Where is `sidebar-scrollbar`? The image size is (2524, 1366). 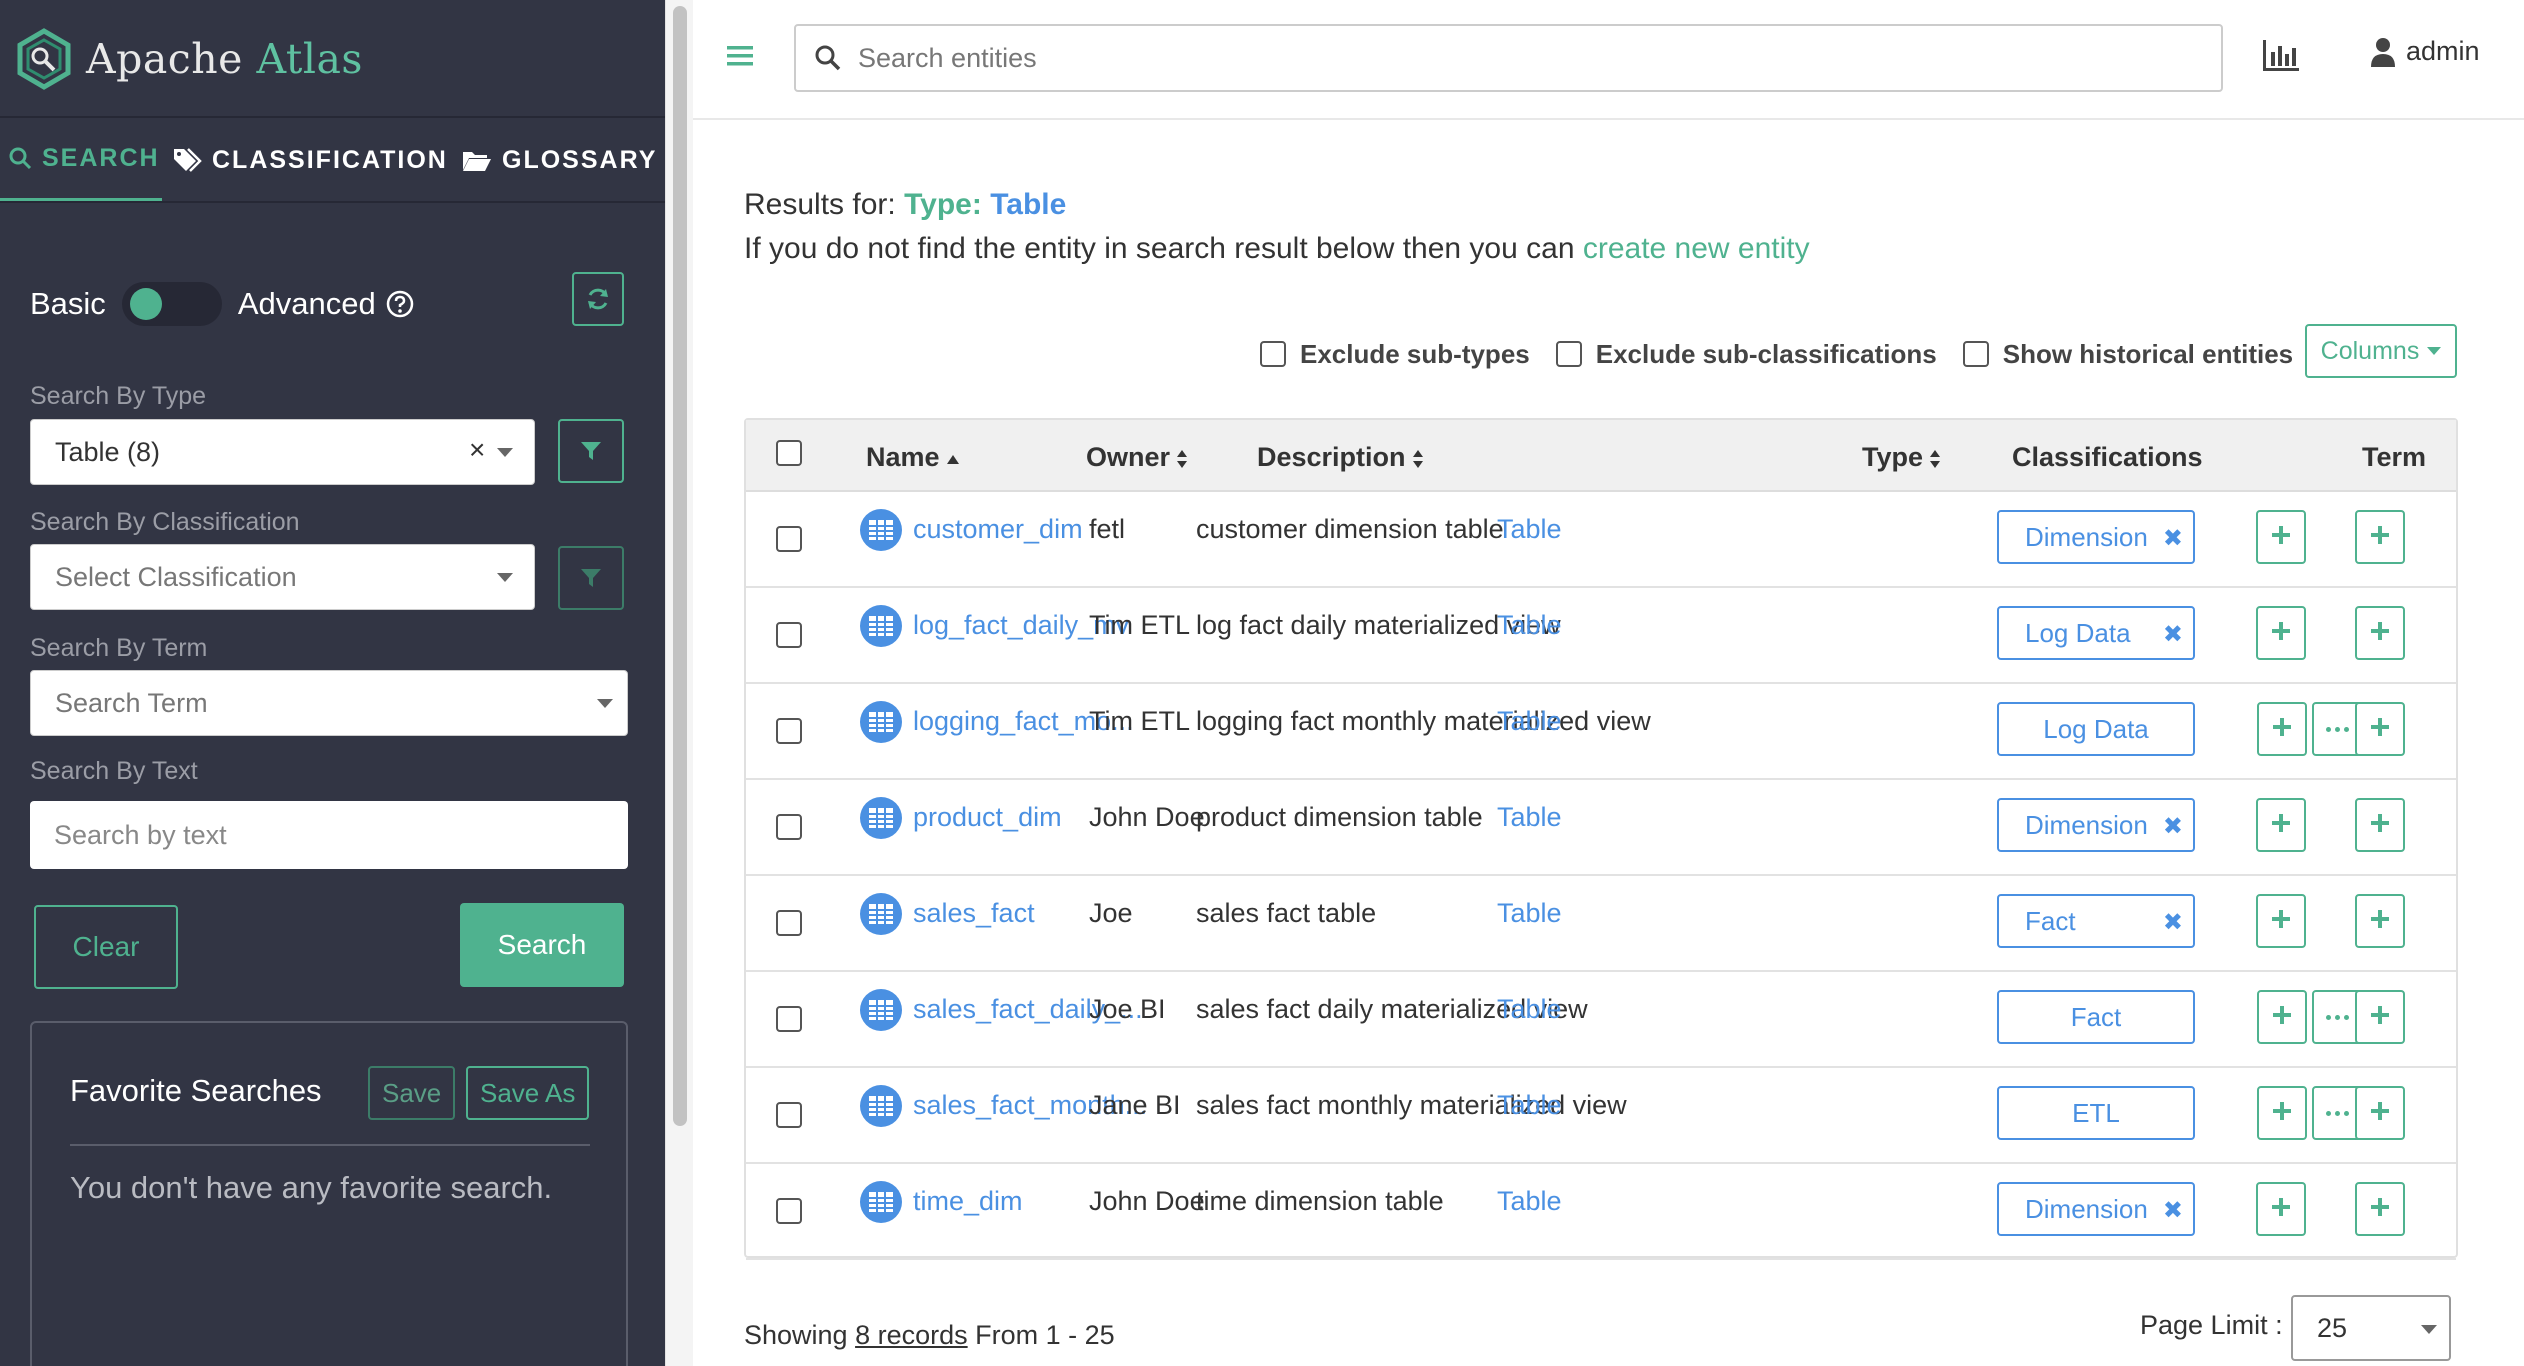 sidebar-scrollbar is located at coordinates (679, 683).